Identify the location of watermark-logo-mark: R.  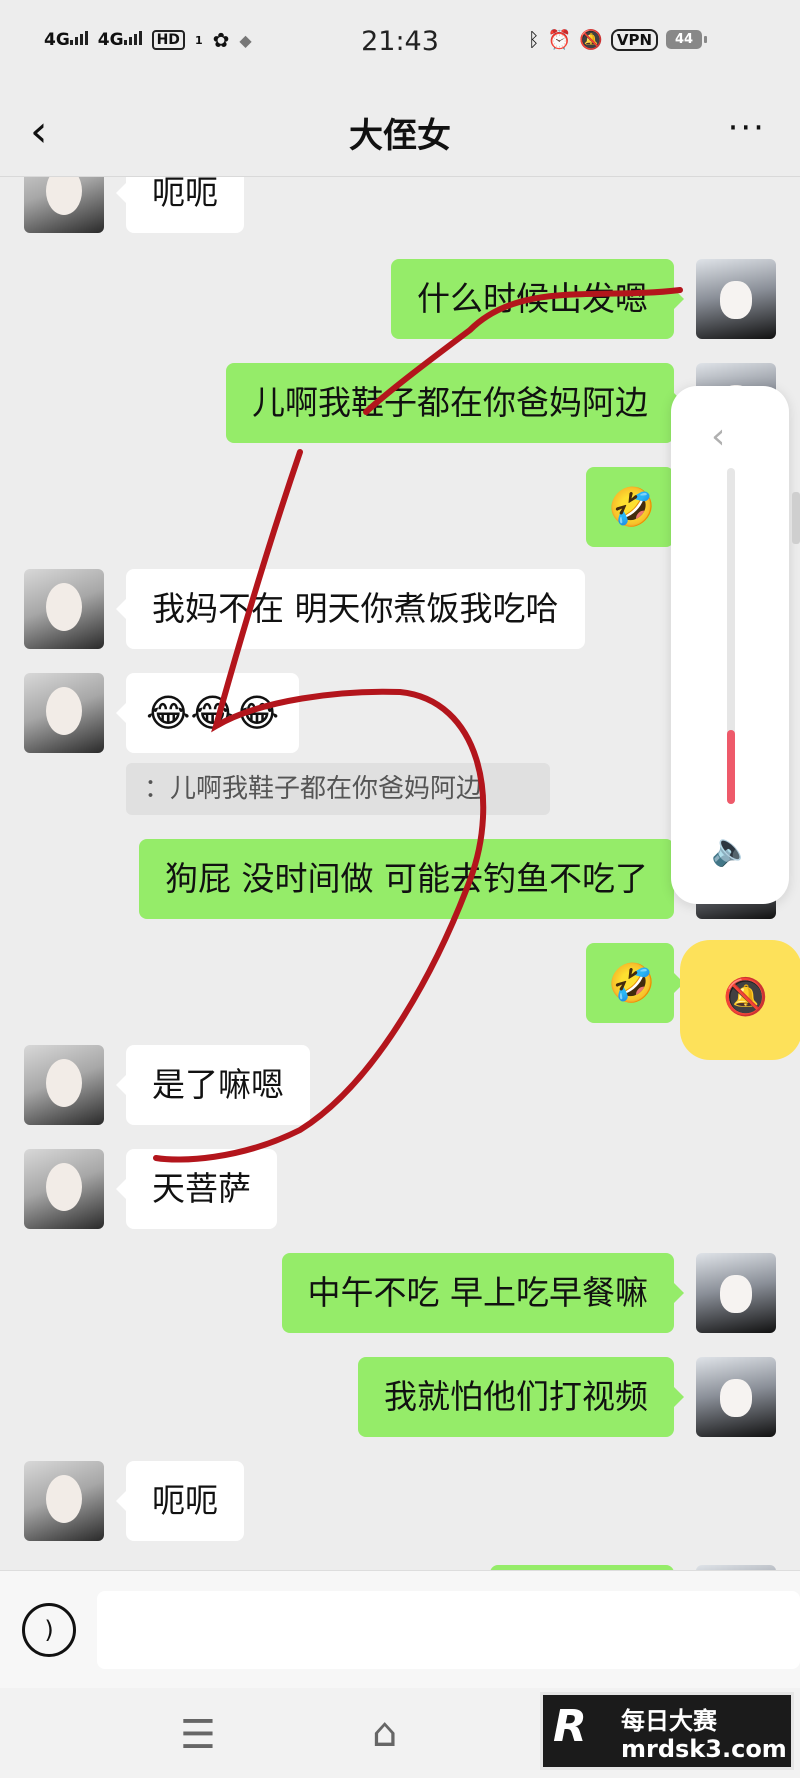
(570, 1726).